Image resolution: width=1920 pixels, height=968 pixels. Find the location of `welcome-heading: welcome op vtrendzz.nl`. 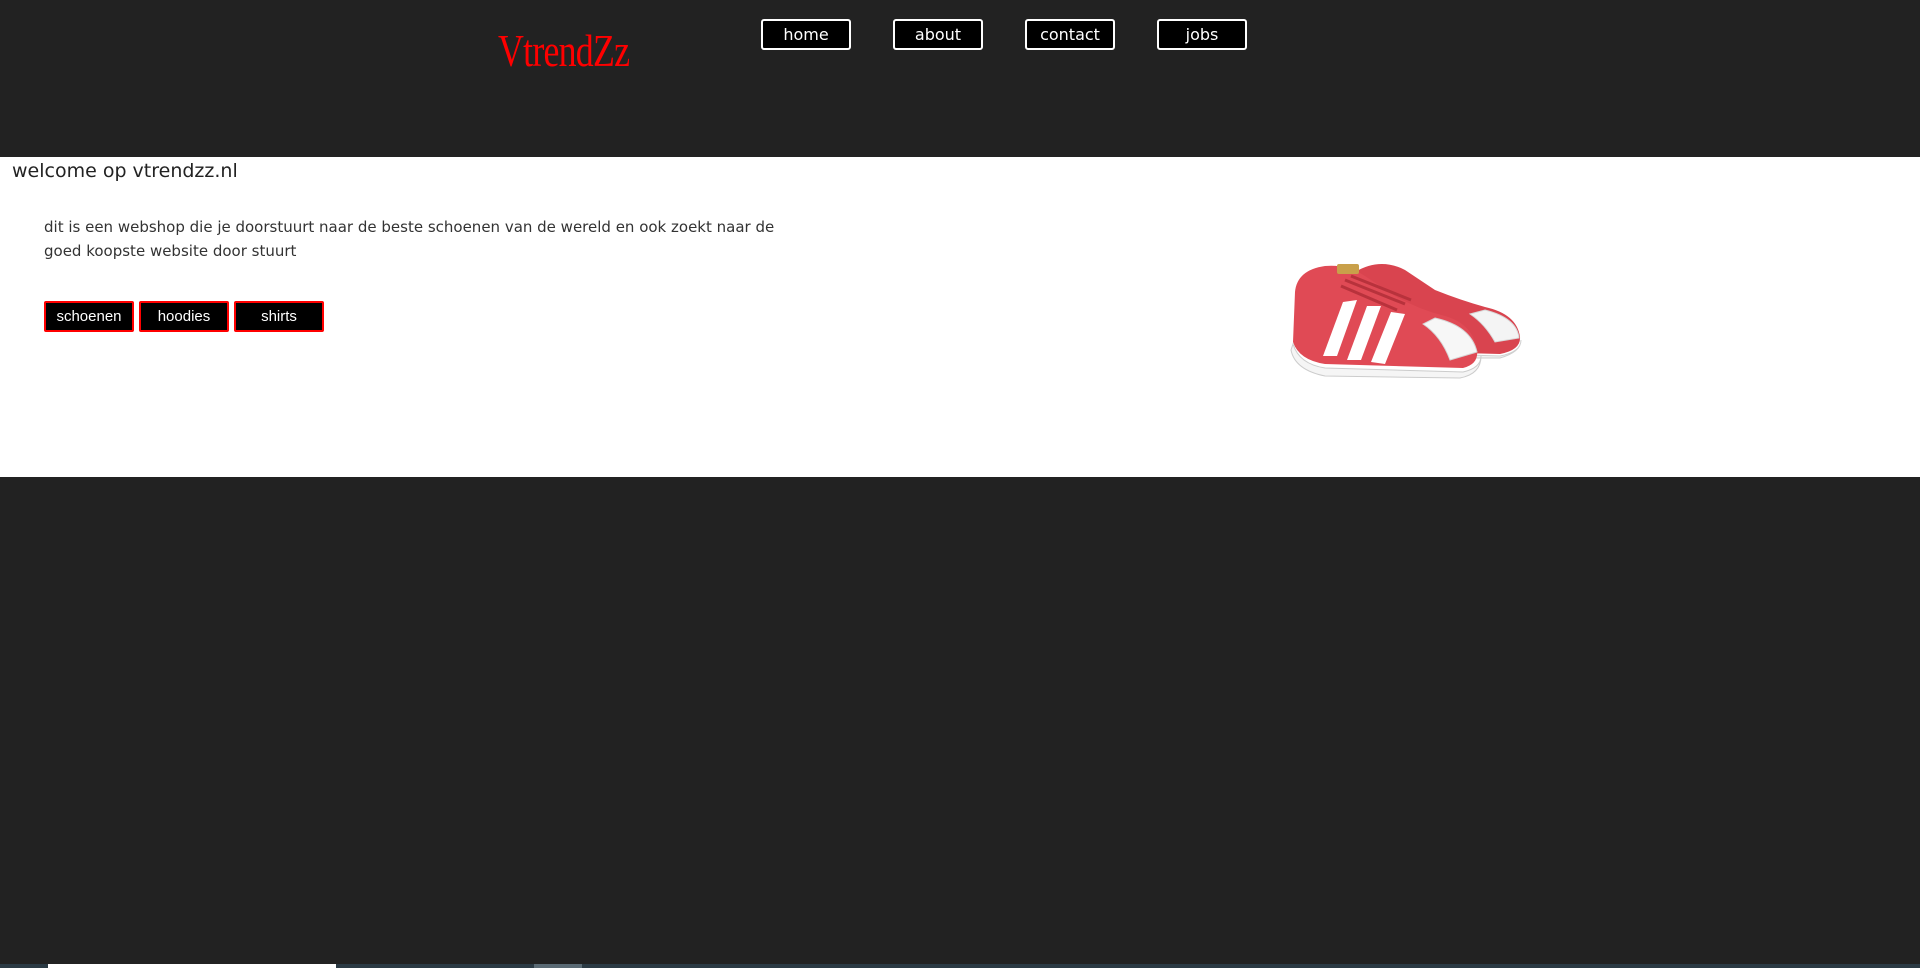

welcome-heading: welcome op vtrendzz.nl is located at coordinates (125, 171).